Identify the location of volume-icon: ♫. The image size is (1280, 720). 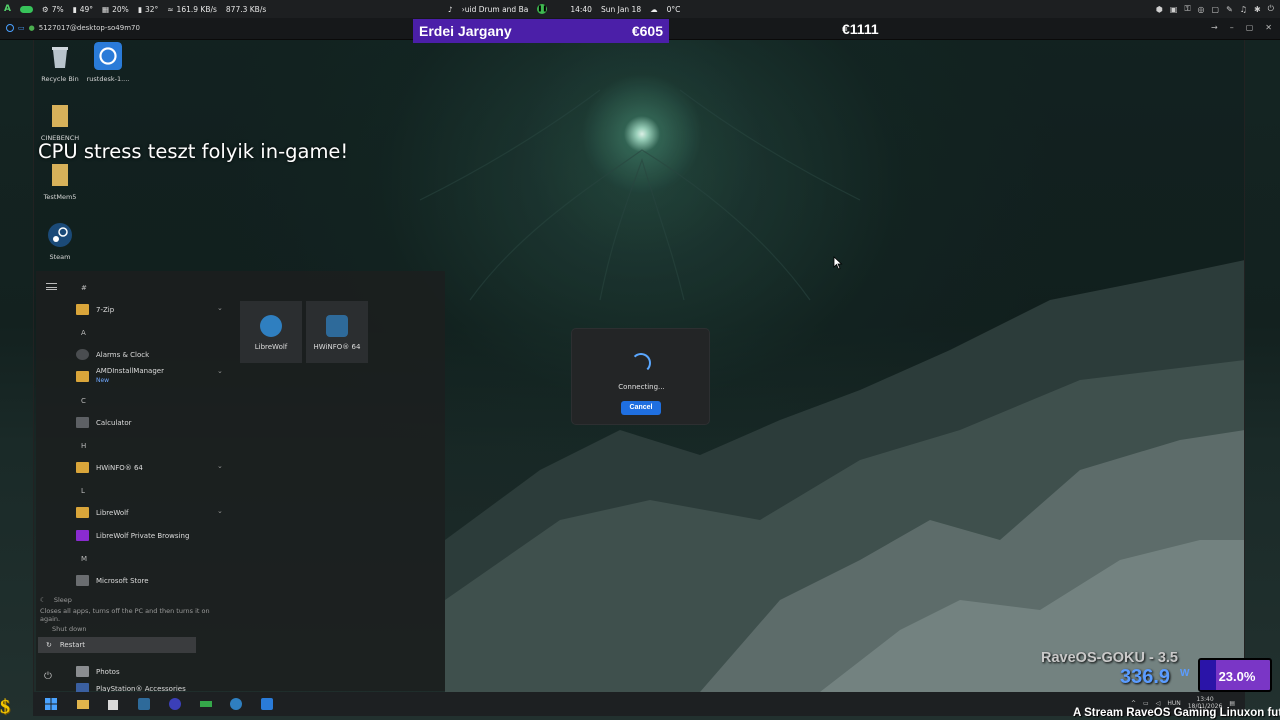
(1243, 9).